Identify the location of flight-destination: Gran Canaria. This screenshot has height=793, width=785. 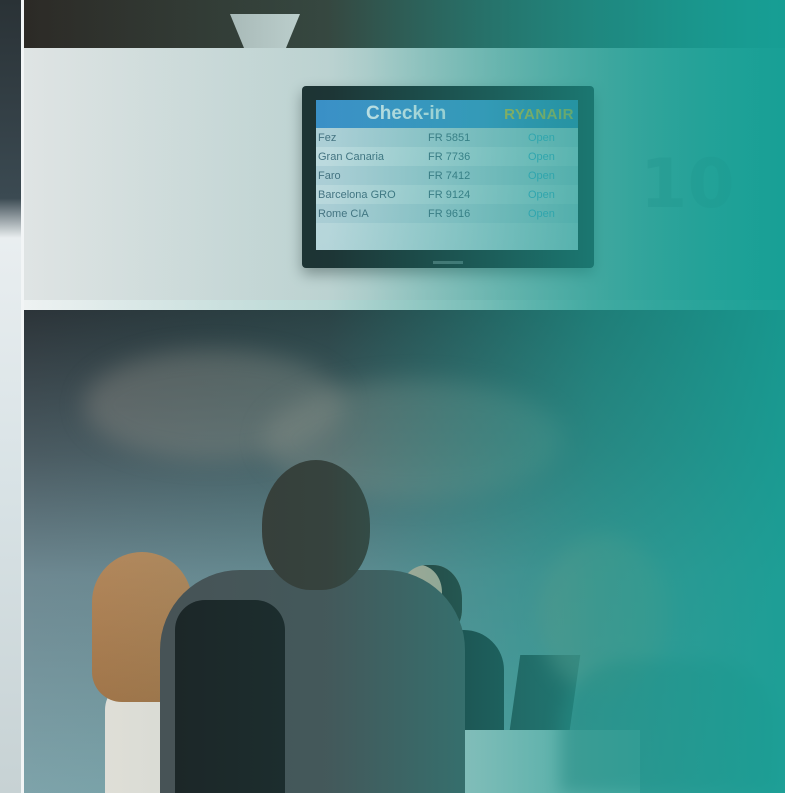
(351, 156).